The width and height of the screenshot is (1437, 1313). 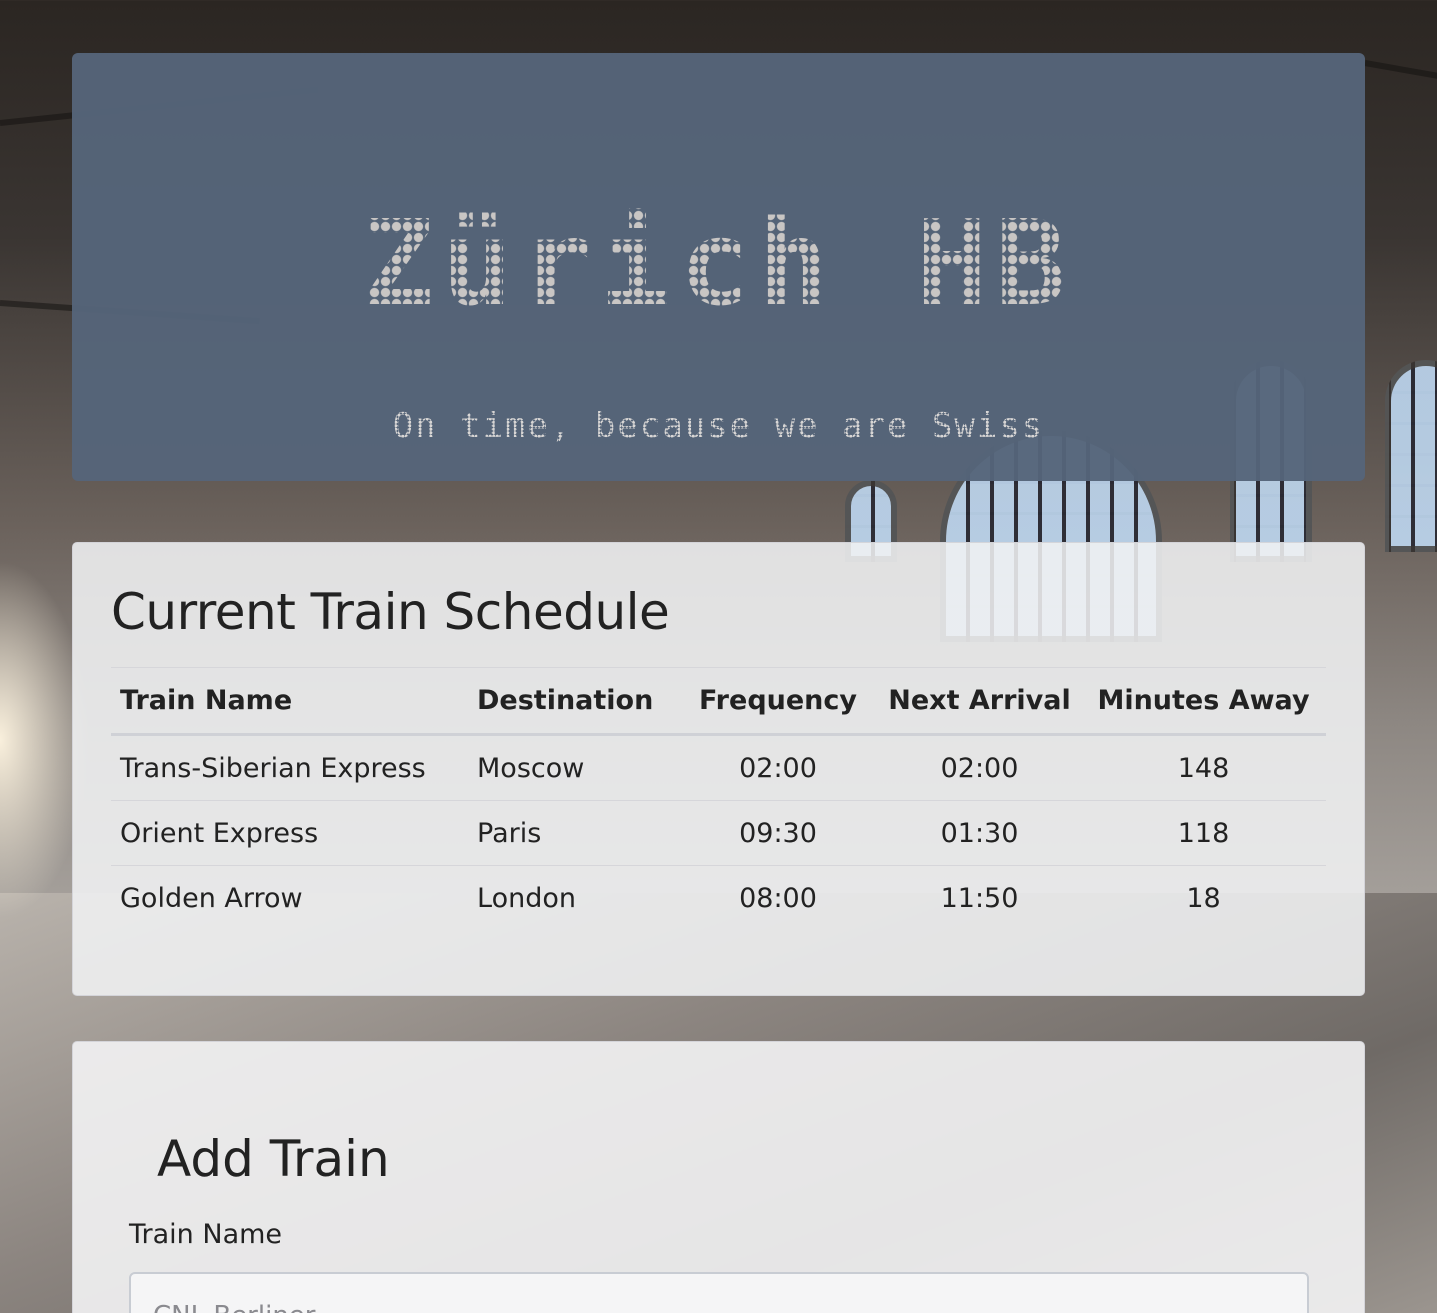 What do you see at coordinates (1203, 898) in the screenshot?
I see `minutes-away-cell: 18` at bounding box center [1203, 898].